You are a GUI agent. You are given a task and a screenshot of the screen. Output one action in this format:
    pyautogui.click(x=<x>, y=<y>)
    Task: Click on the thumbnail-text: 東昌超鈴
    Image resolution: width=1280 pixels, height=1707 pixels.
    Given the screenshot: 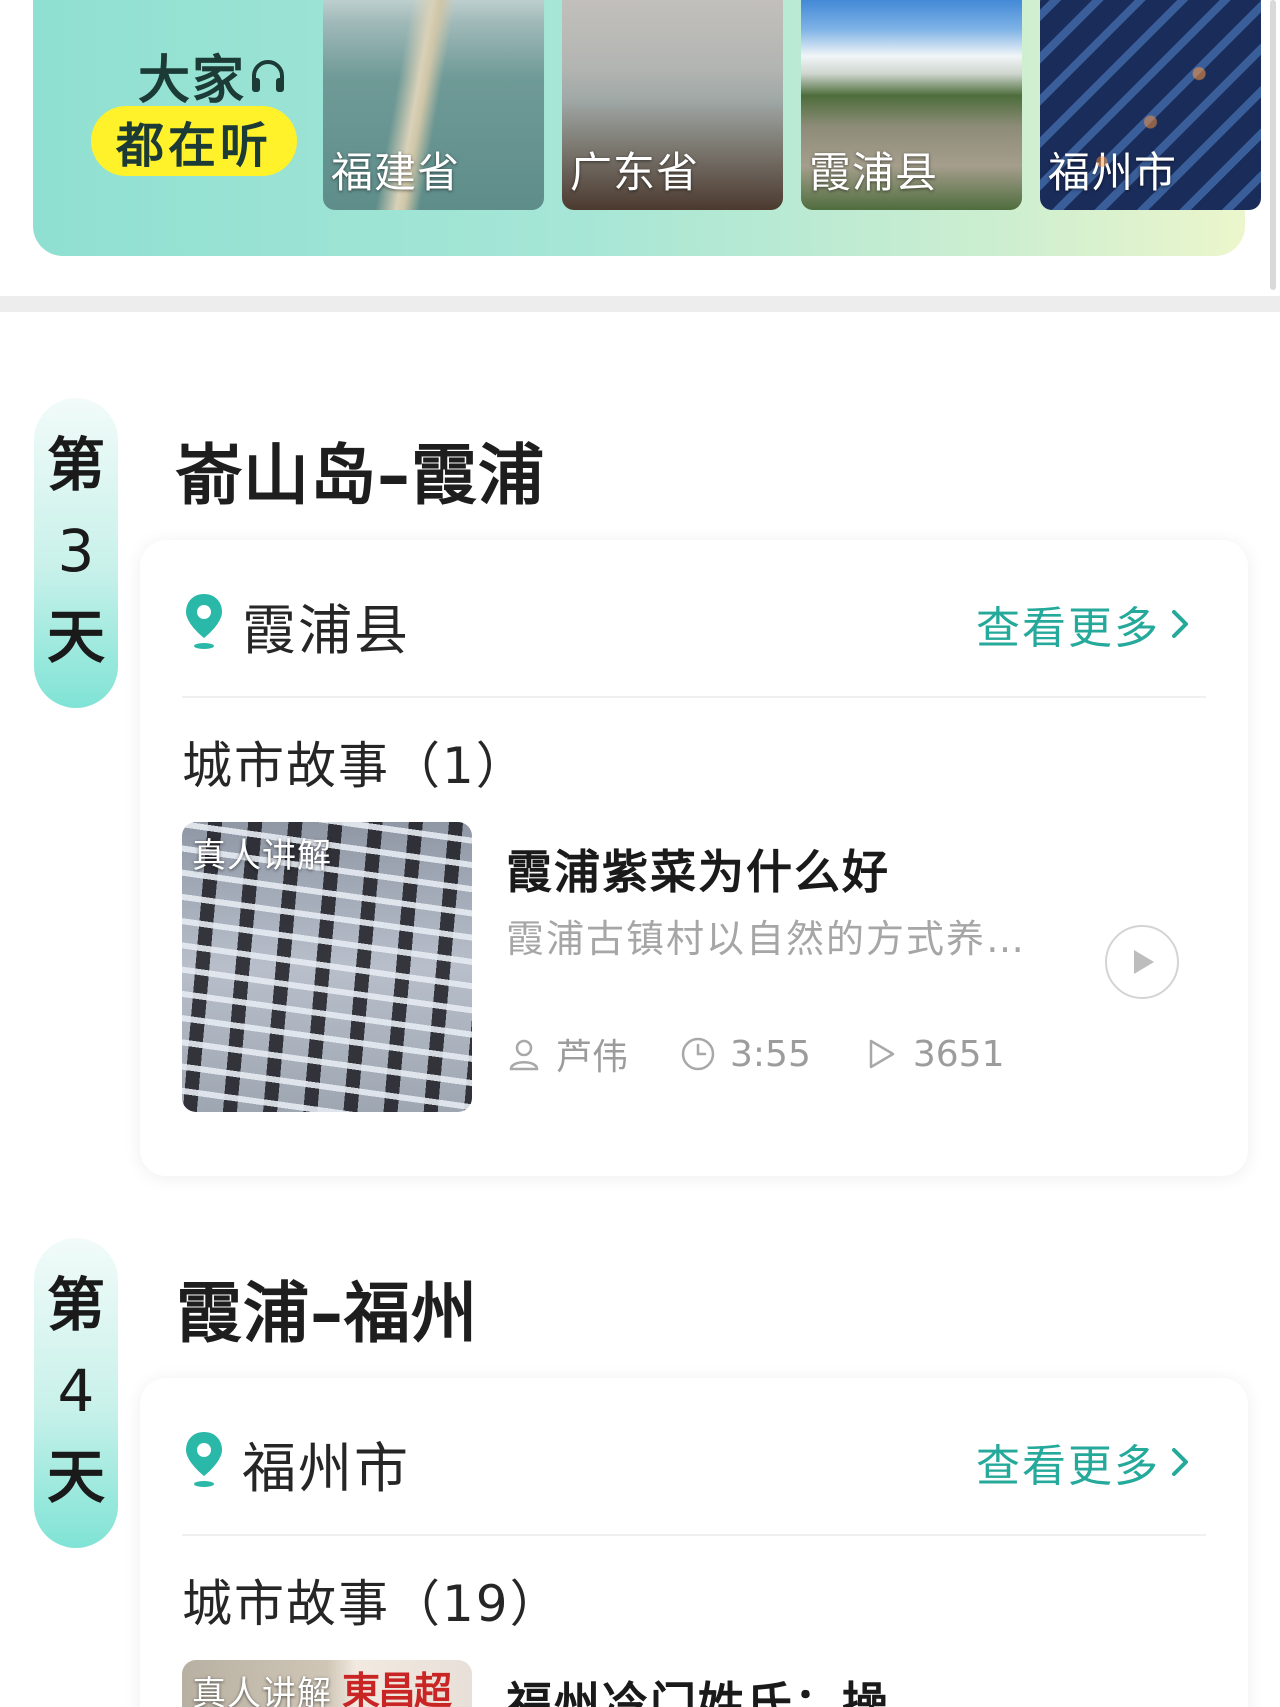 What is the action you would take?
    pyautogui.click(x=397, y=1688)
    